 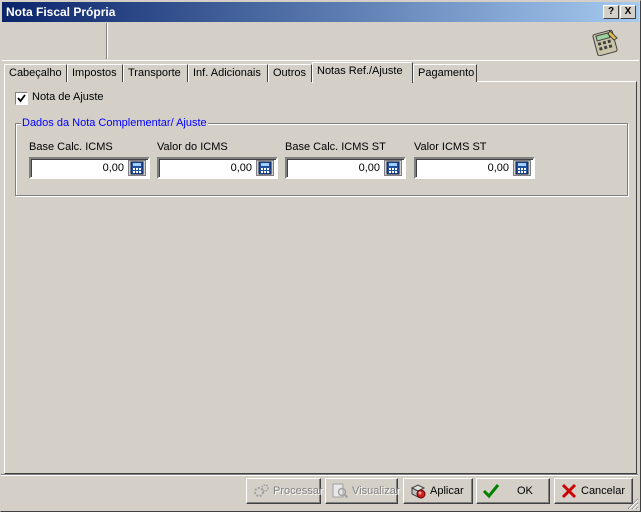 I want to click on resize-grip-icon, so click(x=633, y=504).